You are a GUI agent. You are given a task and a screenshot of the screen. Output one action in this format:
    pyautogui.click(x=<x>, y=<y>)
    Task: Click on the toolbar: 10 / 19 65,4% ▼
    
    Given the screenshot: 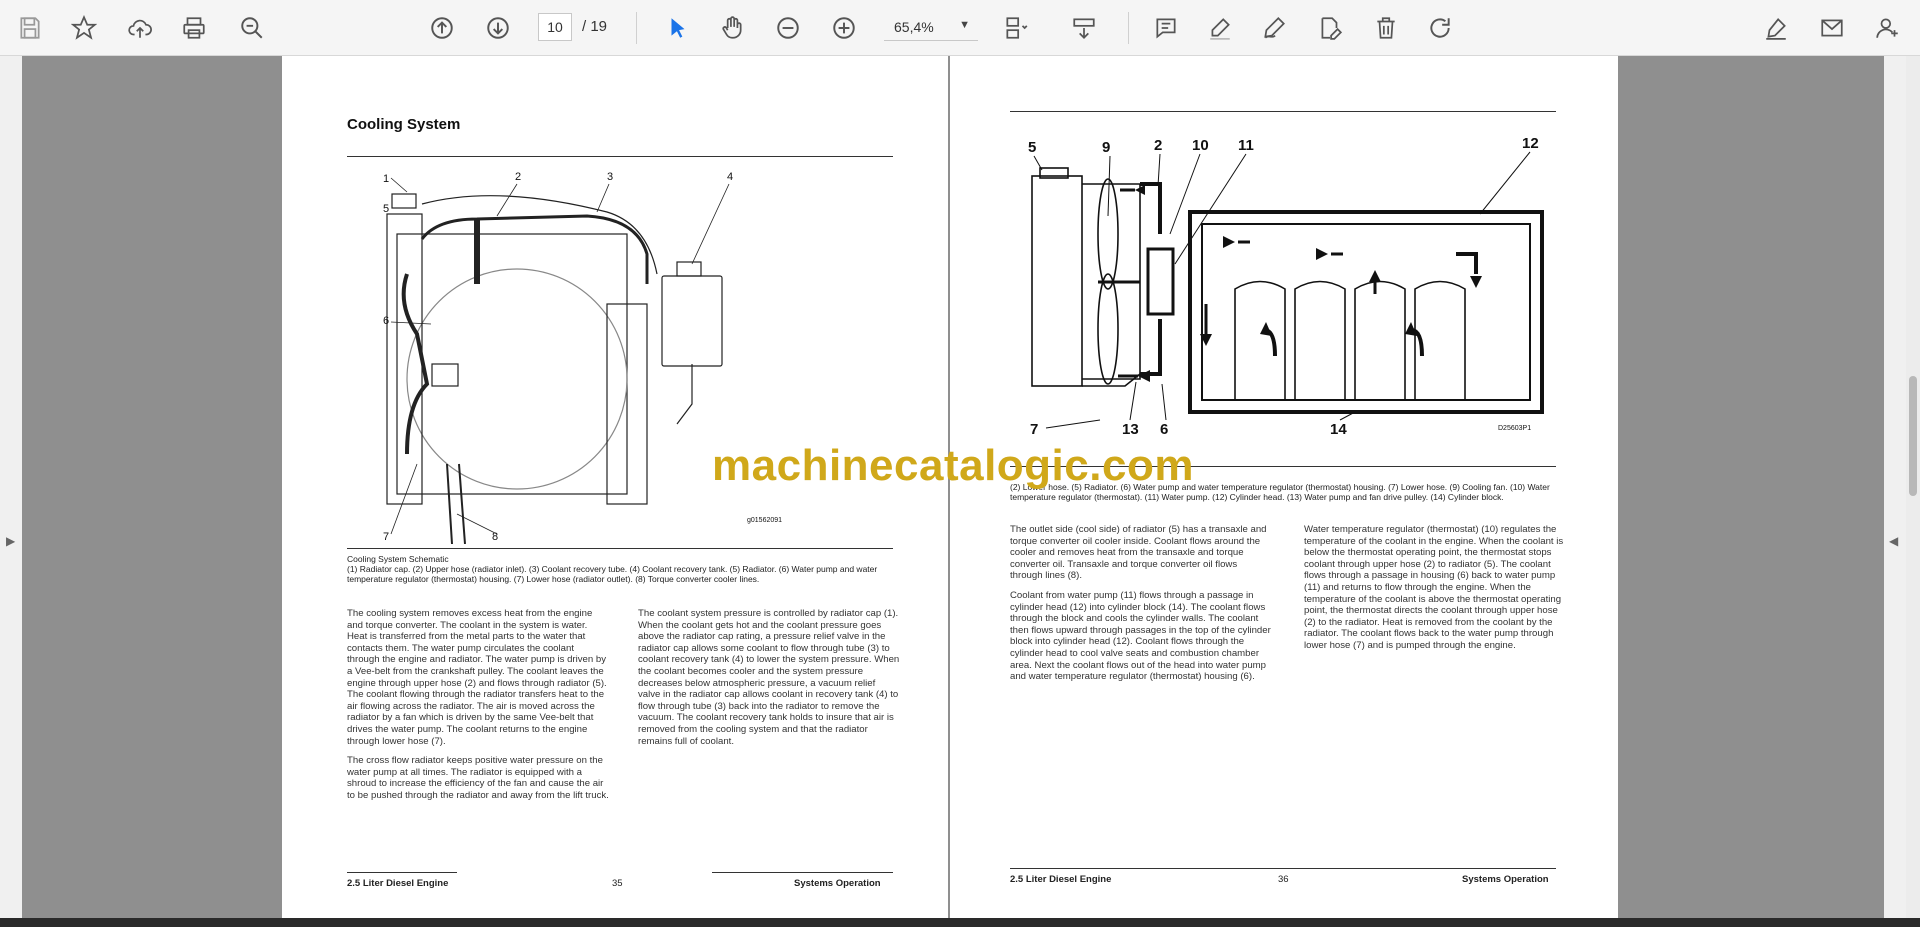 What is the action you would take?
    pyautogui.click(x=960, y=28)
    